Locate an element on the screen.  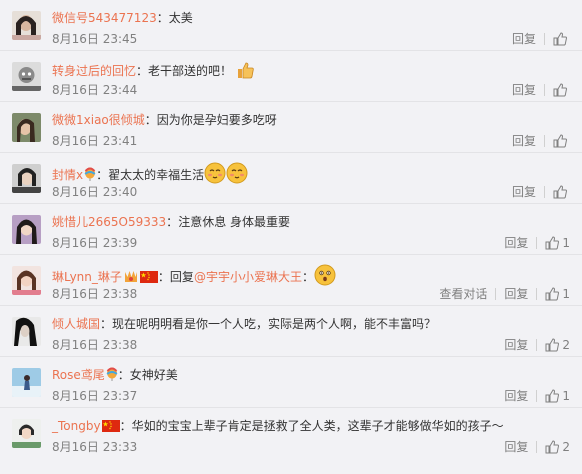
username-link: 封情x is located at coordinates (67, 175).